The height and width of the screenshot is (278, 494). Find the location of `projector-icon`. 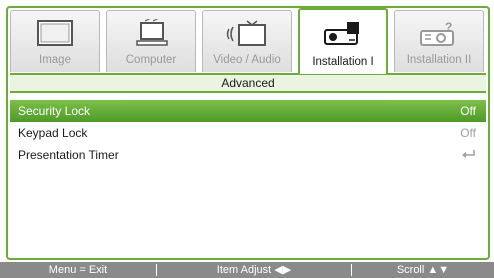

projector-icon is located at coordinates (341, 33).